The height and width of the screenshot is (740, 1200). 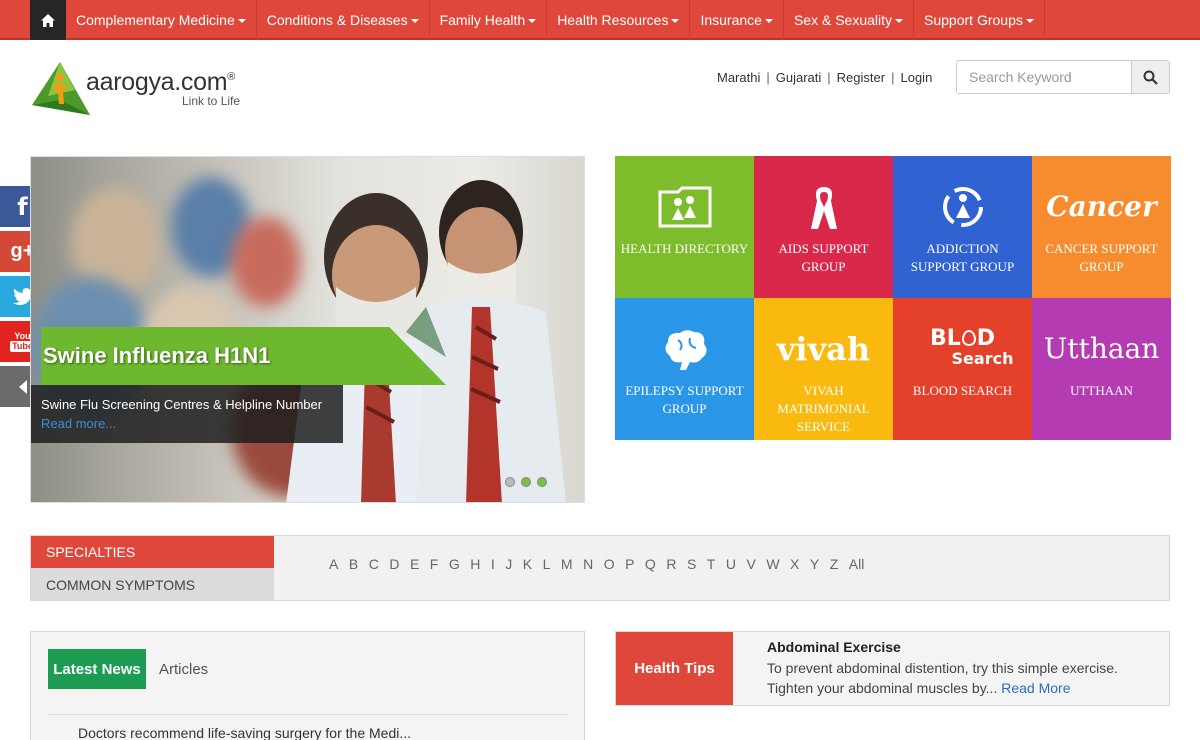 I want to click on nav-complementary-medicine: Complementary Medicine, so click(x=161, y=20).